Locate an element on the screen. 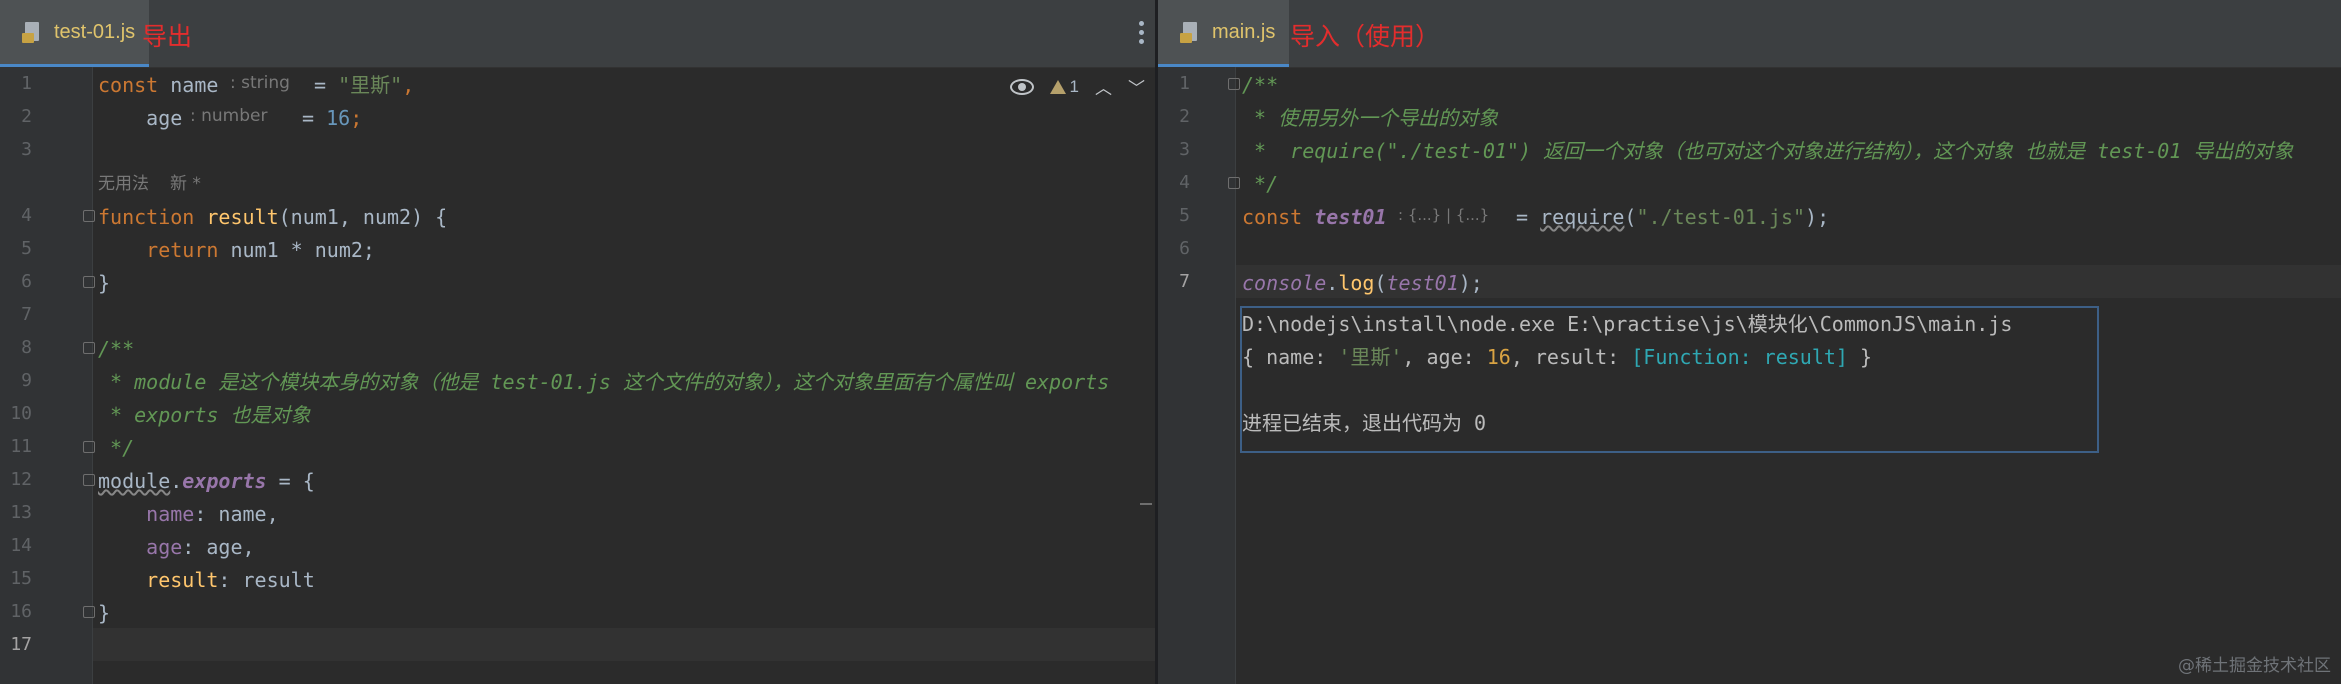 This screenshot has height=684, width=2341. code-line-5-value: = require("./test-01.js"); is located at coordinates (1667, 217).